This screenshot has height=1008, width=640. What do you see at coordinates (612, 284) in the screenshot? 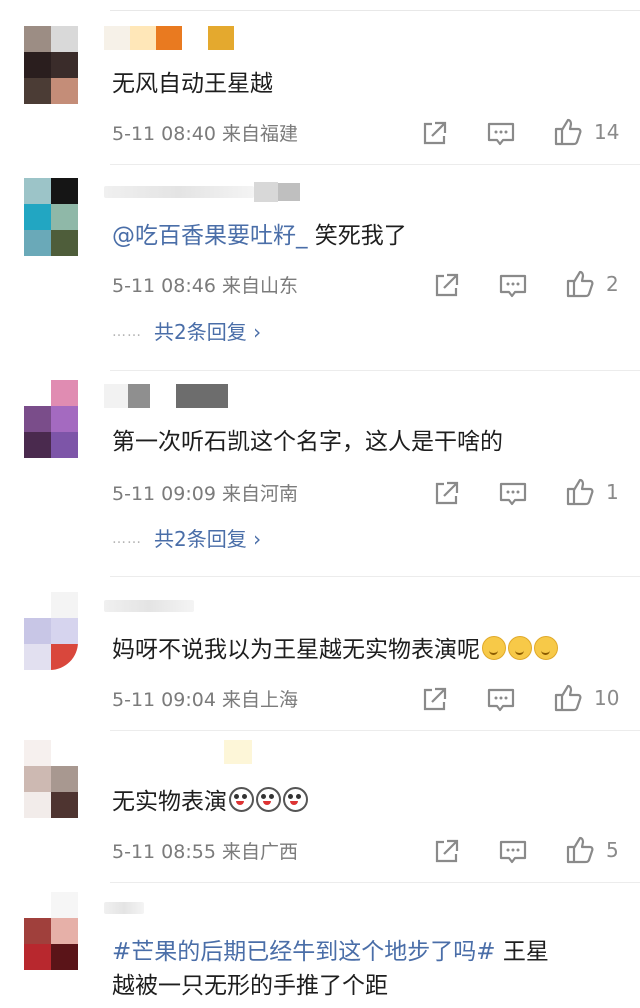
I see `like-count: 2` at bounding box center [612, 284].